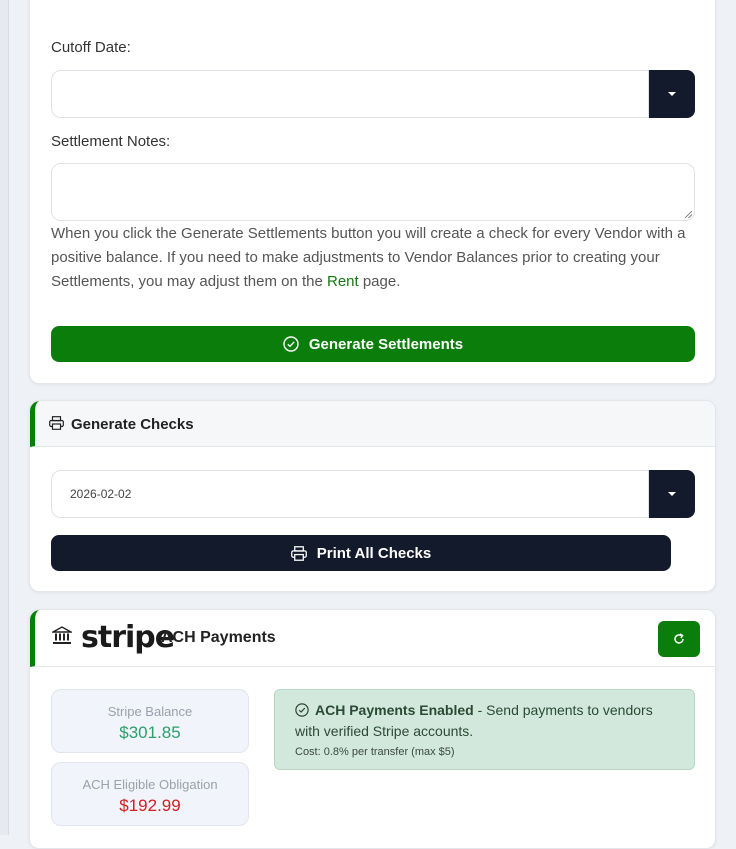 Image resolution: width=736 pixels, height=849 pixels. Describe the element at coordinates (150, 794) in the screenshot. I see `ach-obligation-box: ACH Eligible Obligation $192.99` at that location.